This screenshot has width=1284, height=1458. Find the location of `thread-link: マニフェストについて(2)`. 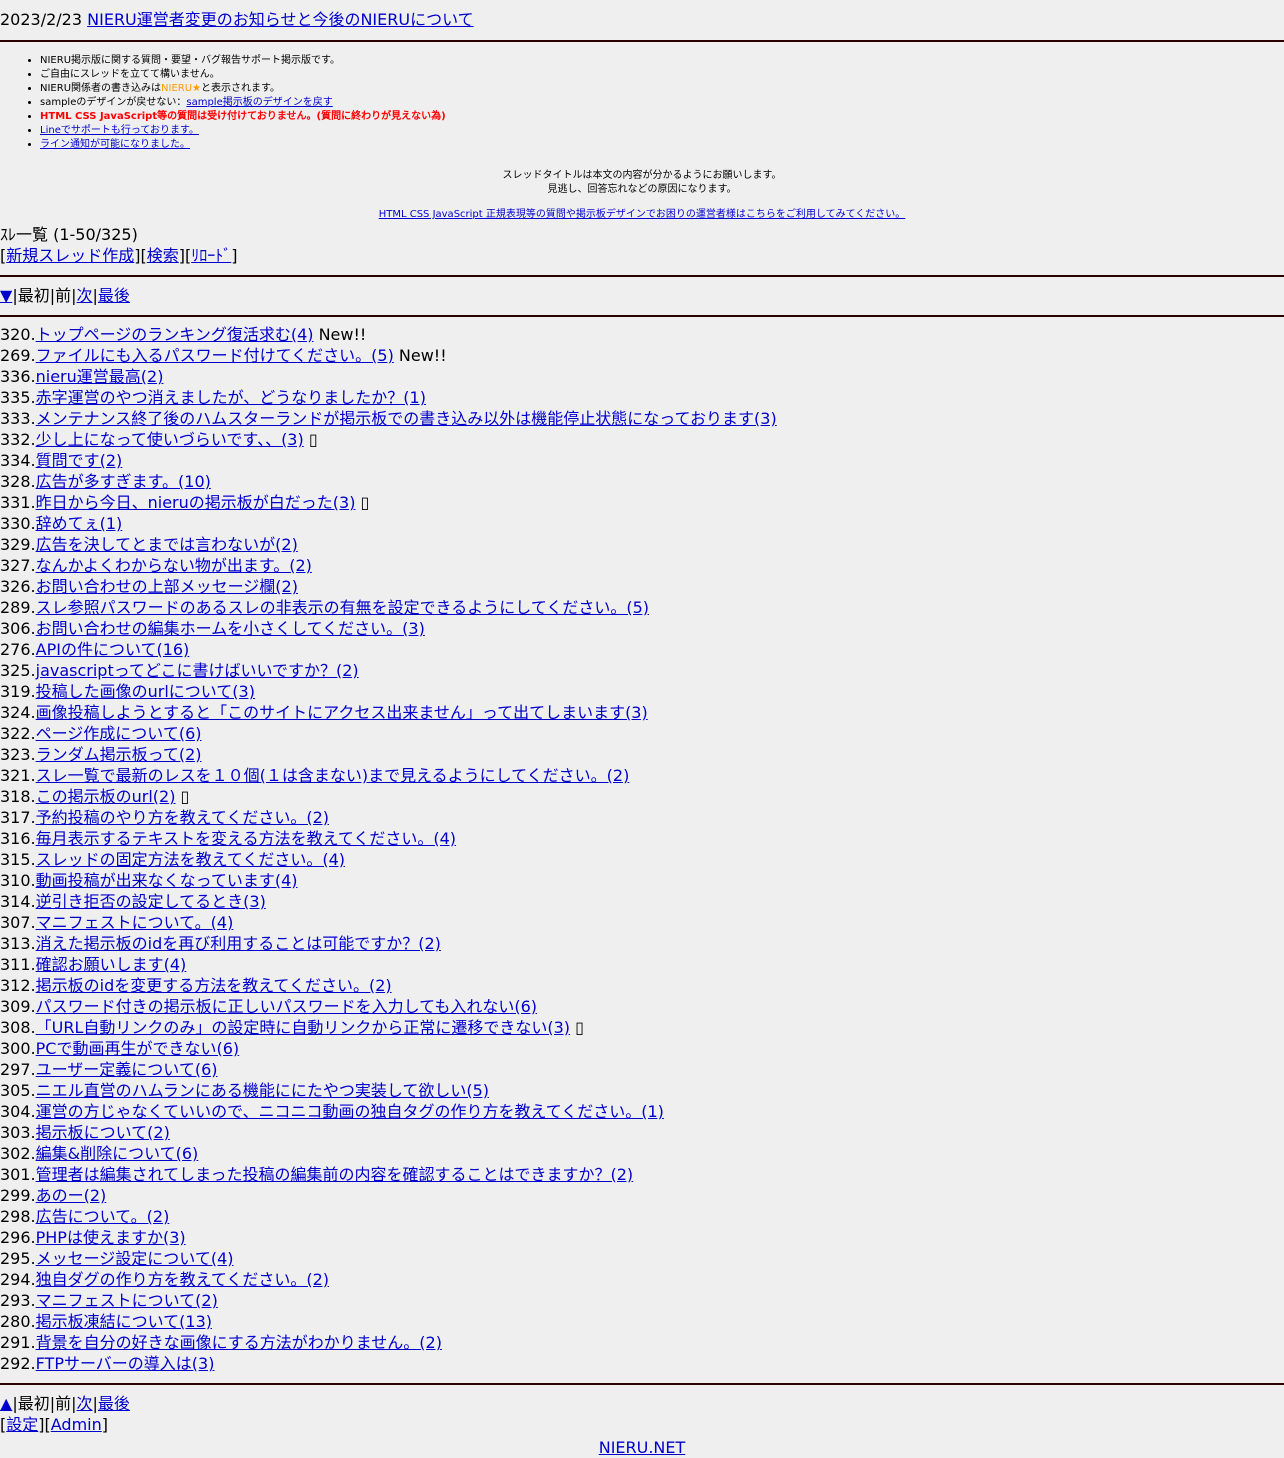

thread-link: マニフェストについて(2) is located at coordinates (127, 1300).